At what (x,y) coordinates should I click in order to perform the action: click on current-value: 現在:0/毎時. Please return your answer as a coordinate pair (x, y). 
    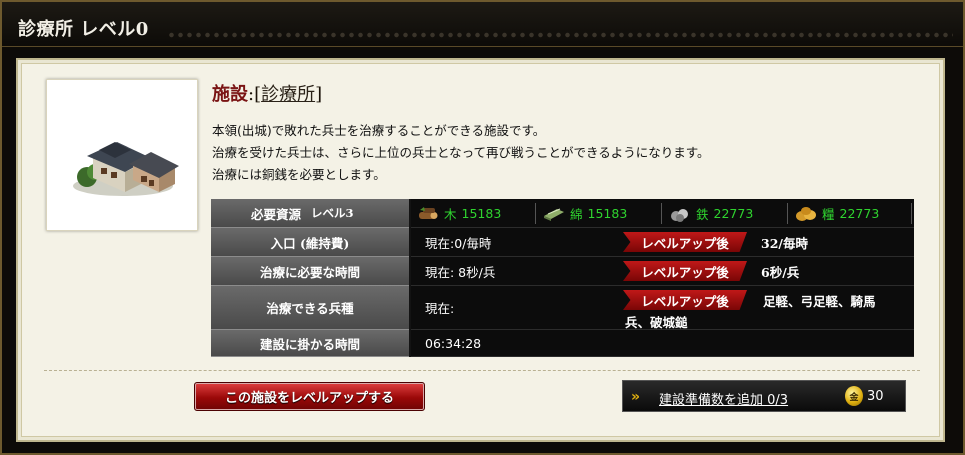
    Looking at the image, I should click on (458, 243).